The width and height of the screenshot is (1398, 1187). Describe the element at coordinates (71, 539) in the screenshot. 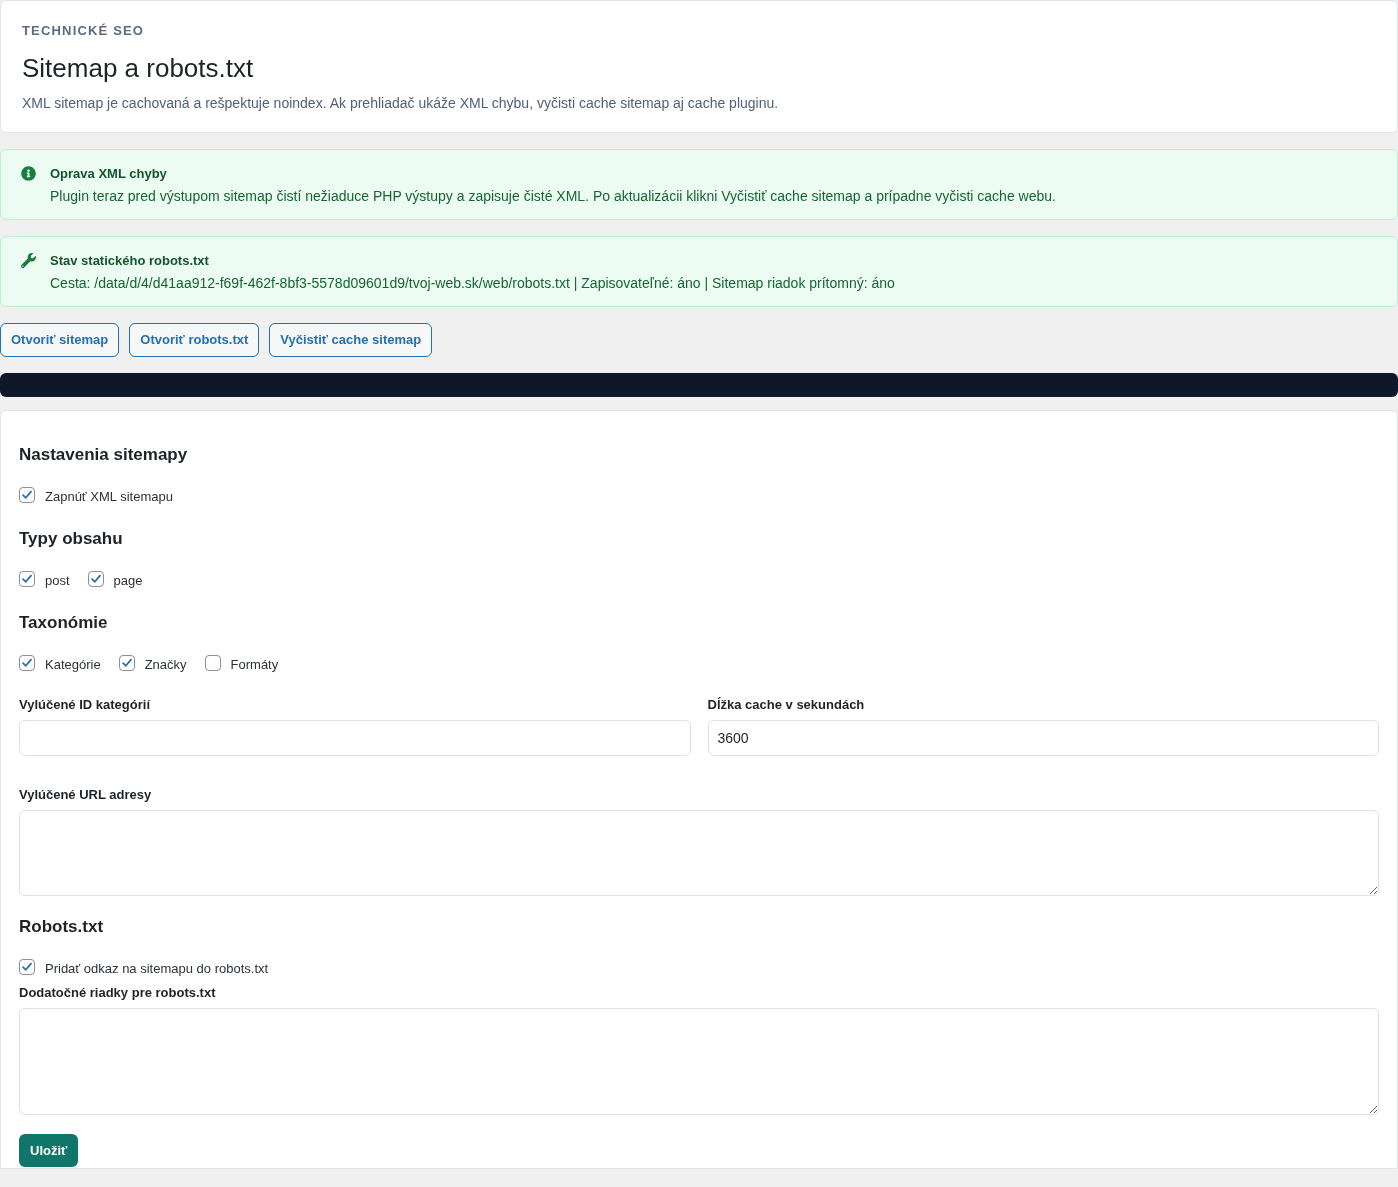

I see `section-heading: Typy obsahu` at that location.